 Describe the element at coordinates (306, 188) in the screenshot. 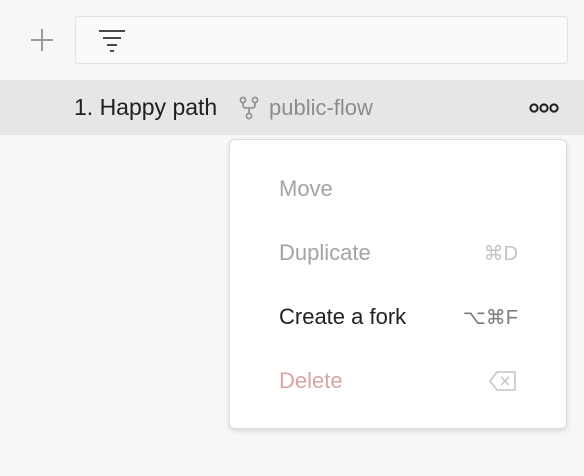

I see `menu-item-label: Move` at that location.